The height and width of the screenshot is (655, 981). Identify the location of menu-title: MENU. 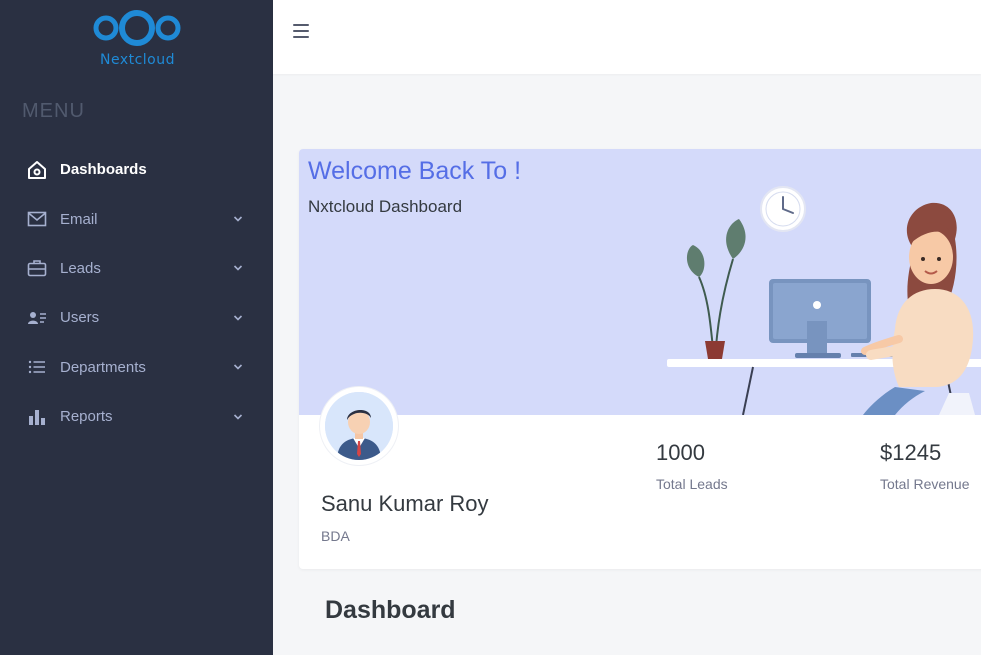
(53, 111).